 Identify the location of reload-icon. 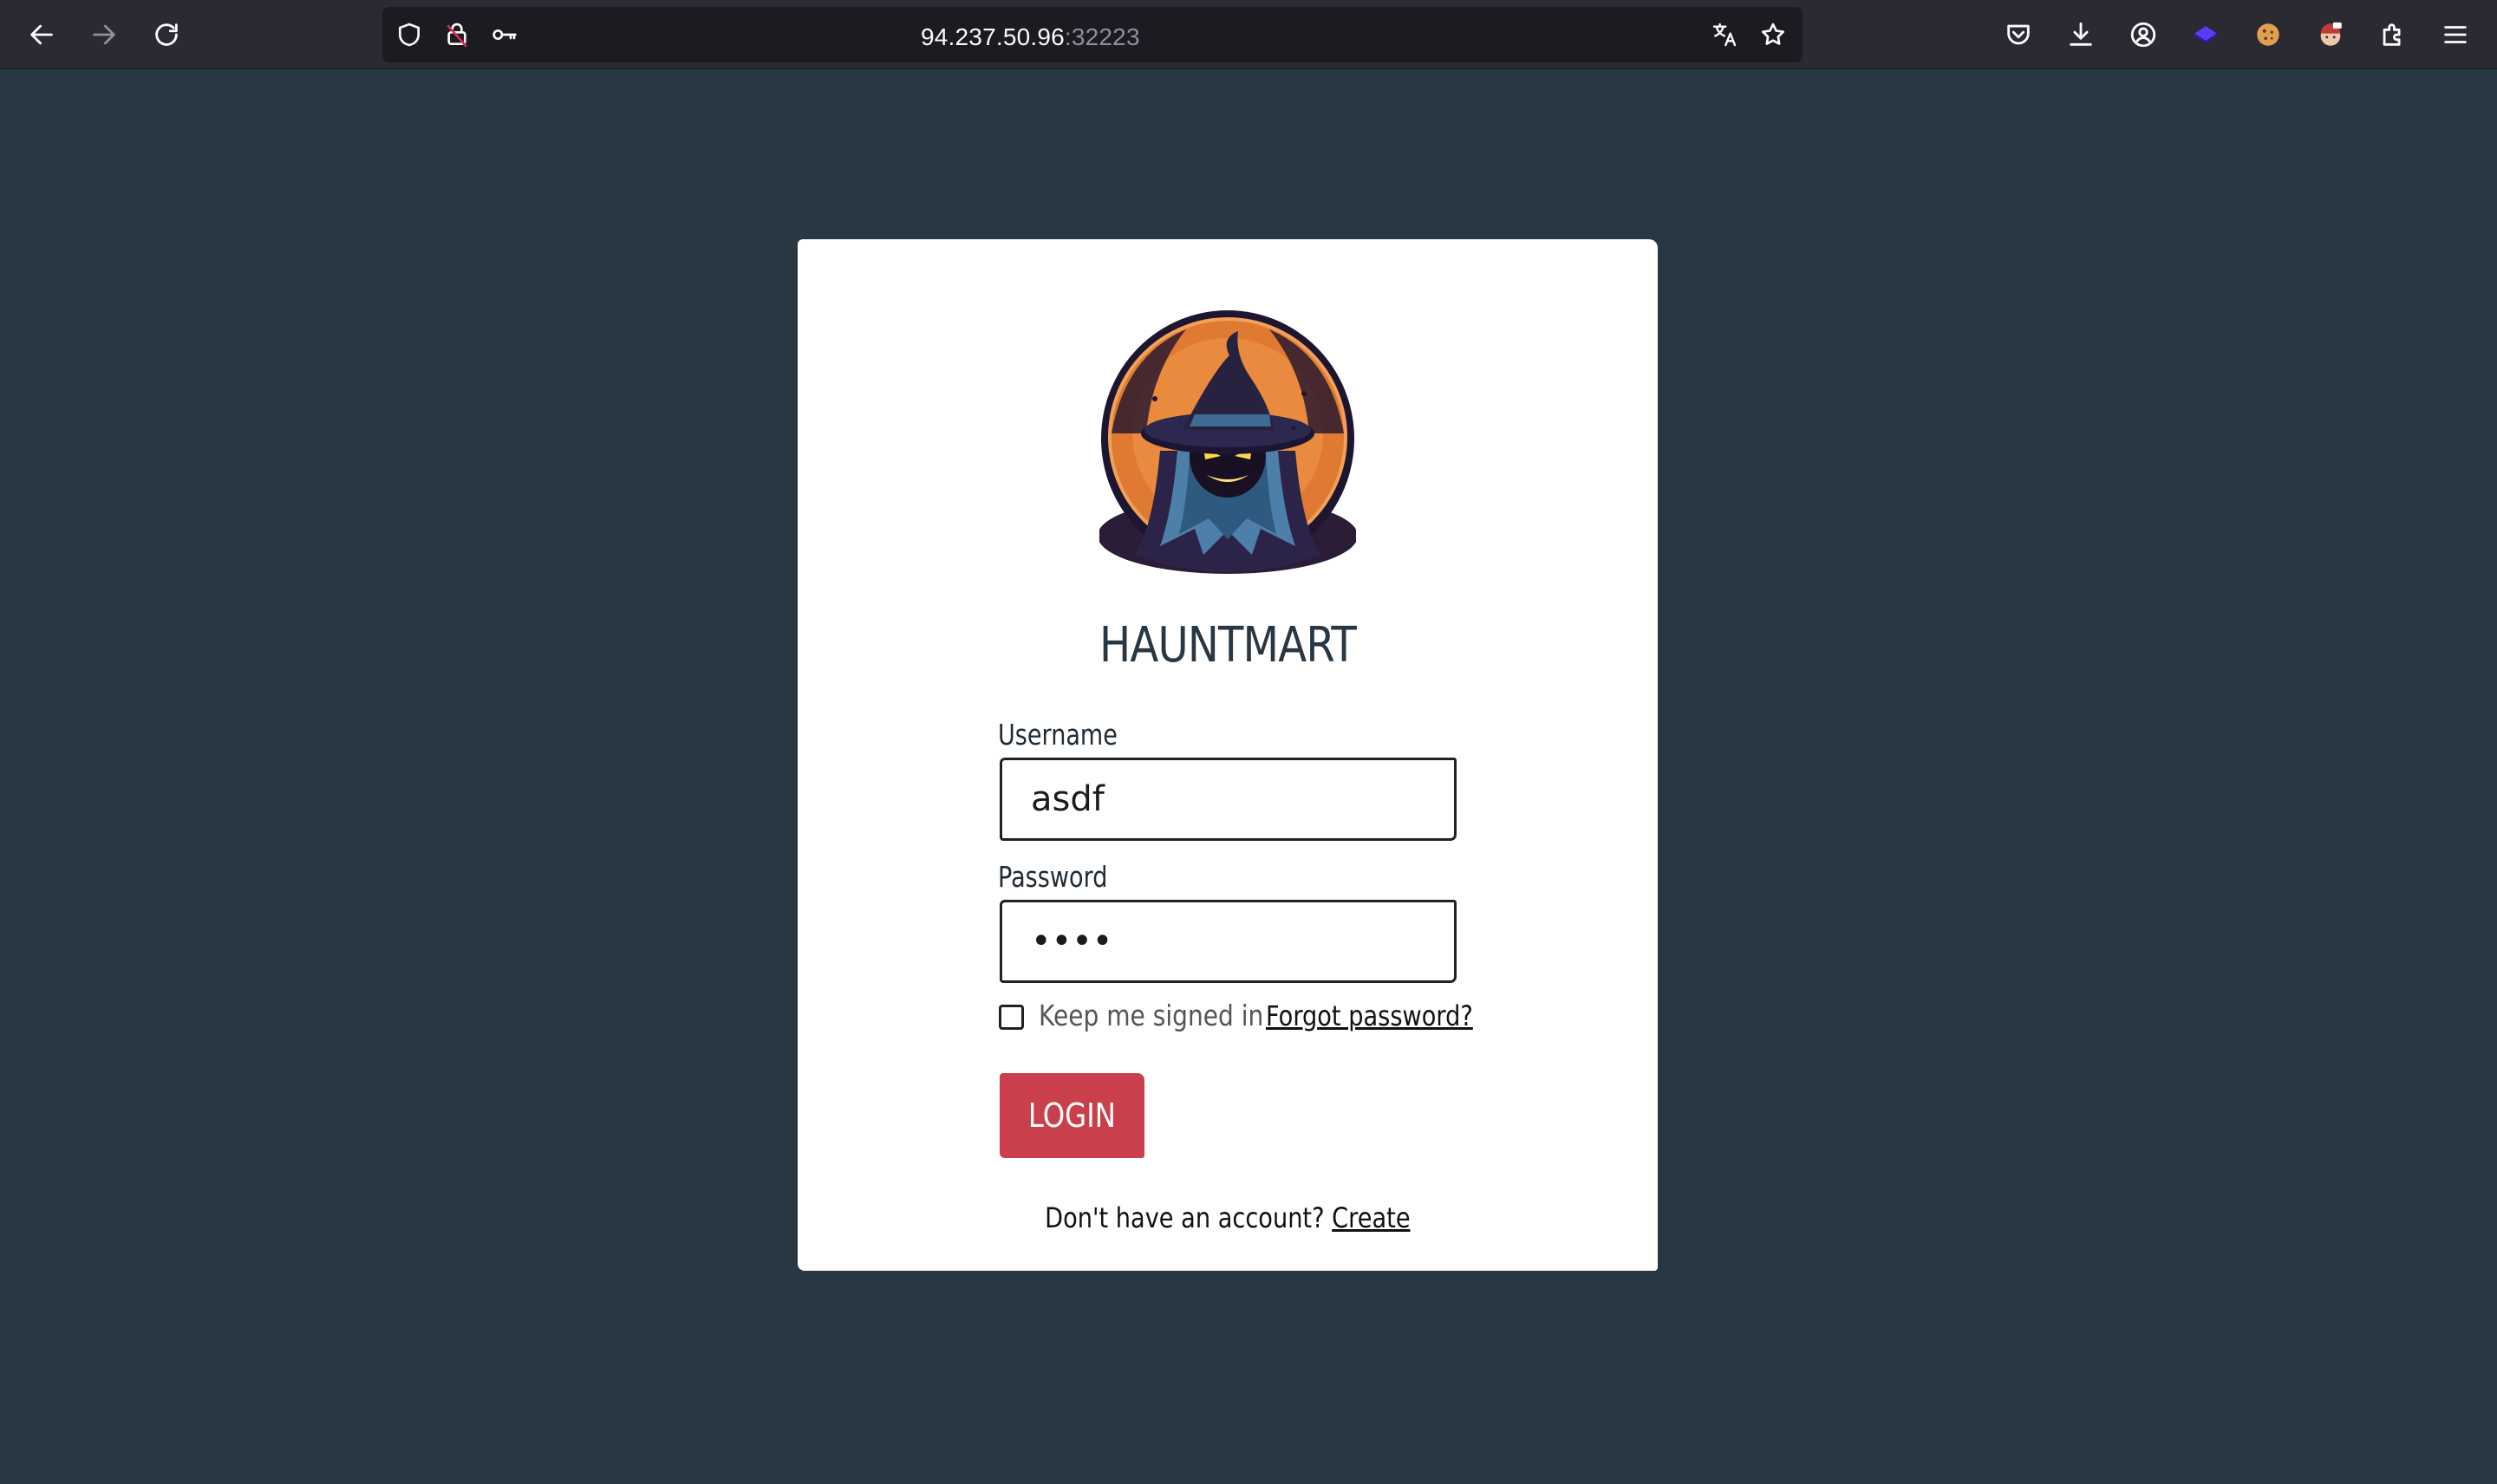
(166, 35).